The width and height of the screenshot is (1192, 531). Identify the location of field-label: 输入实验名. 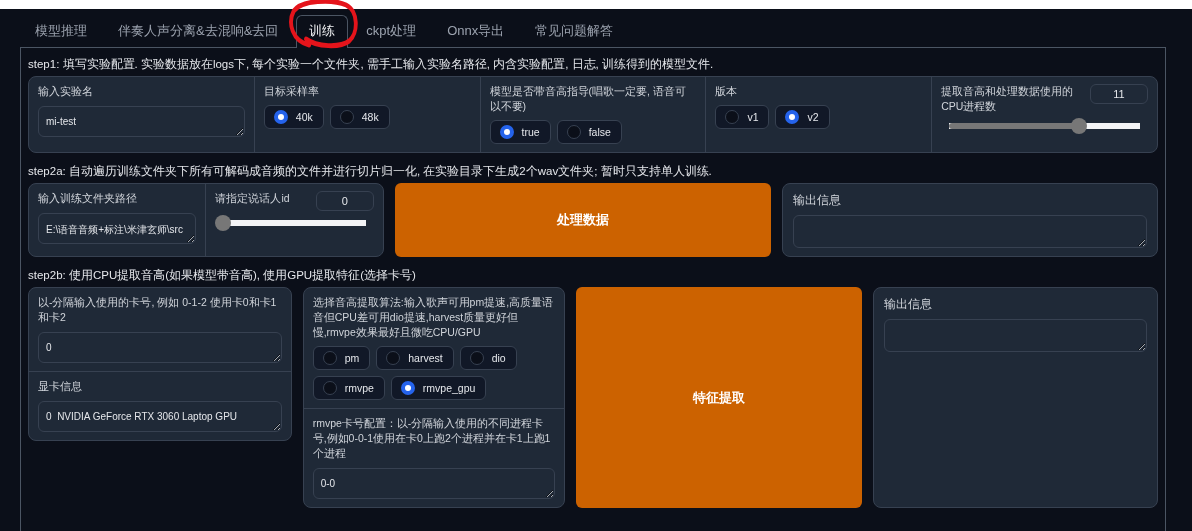
(66, 91).